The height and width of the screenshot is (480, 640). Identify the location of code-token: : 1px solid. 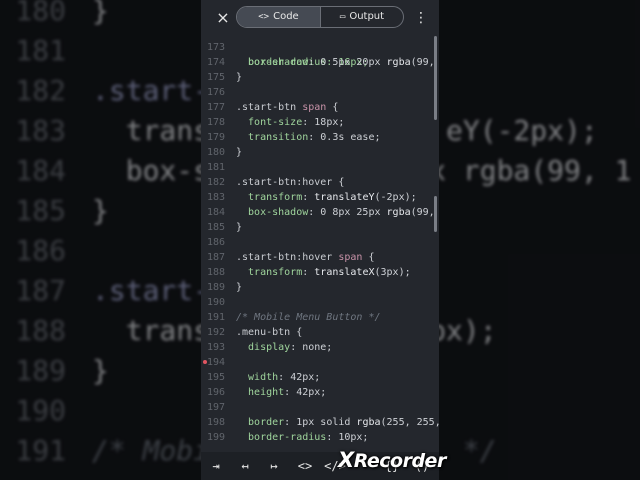
(320, 422).